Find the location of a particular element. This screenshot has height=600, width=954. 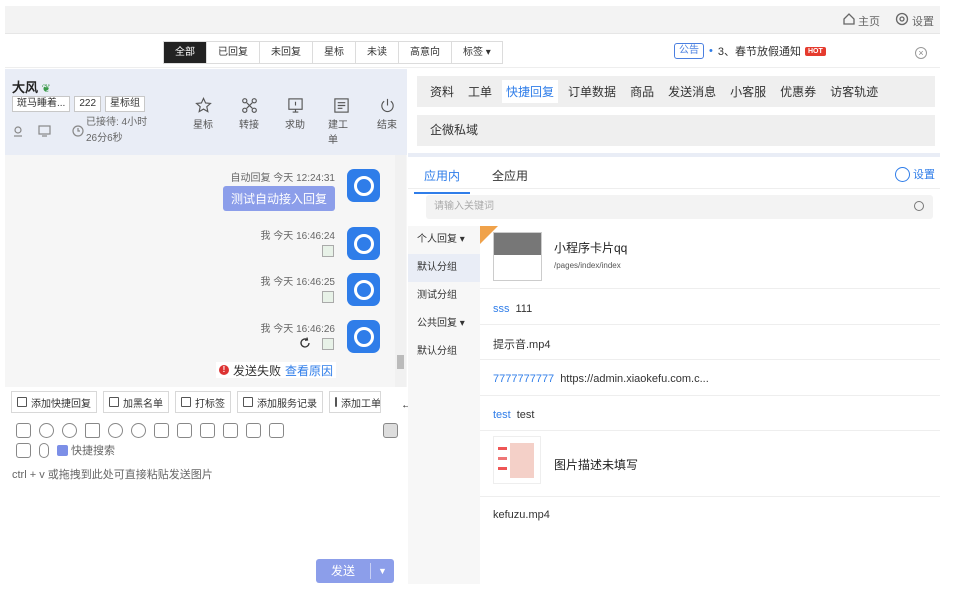

visitor-name: 大风 ❦ is located at coordinates (31, 87).